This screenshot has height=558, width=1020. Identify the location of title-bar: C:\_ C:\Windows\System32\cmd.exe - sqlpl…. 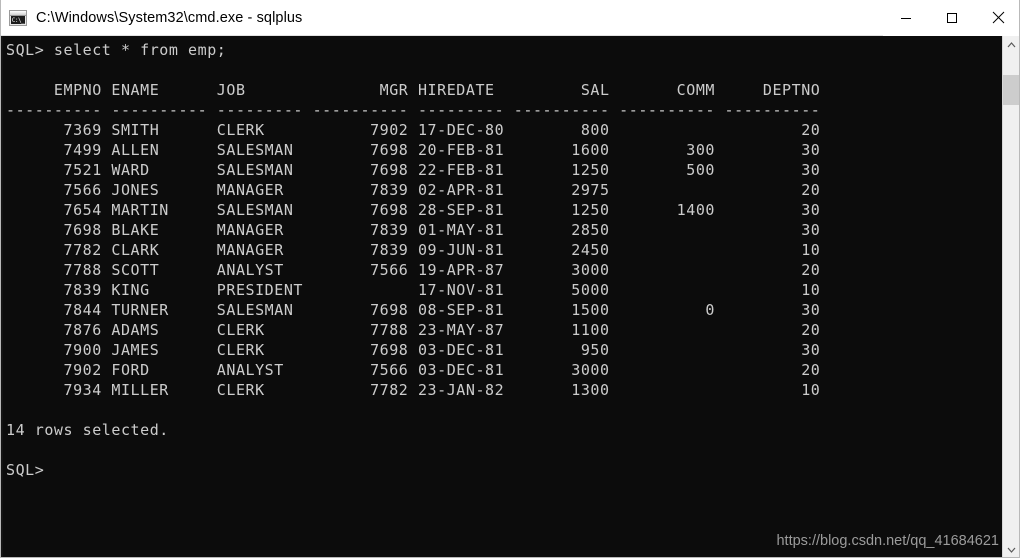
(510, 18).